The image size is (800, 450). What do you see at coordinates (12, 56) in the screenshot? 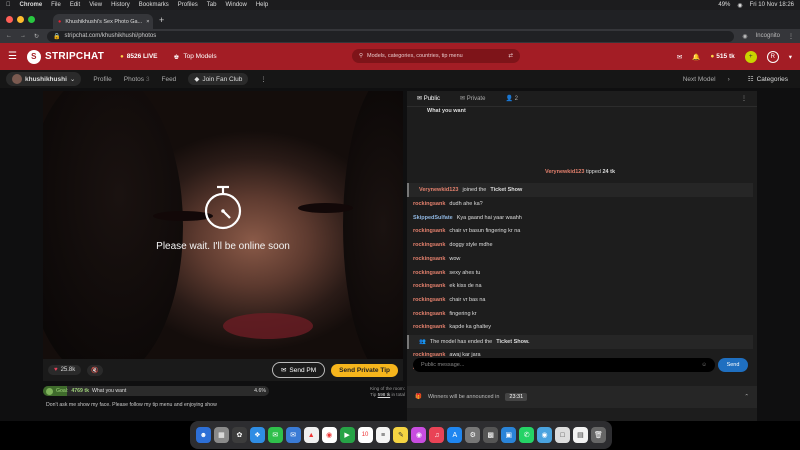
I see `hamburger-icon: ☰` at bounding box center [12, 56].